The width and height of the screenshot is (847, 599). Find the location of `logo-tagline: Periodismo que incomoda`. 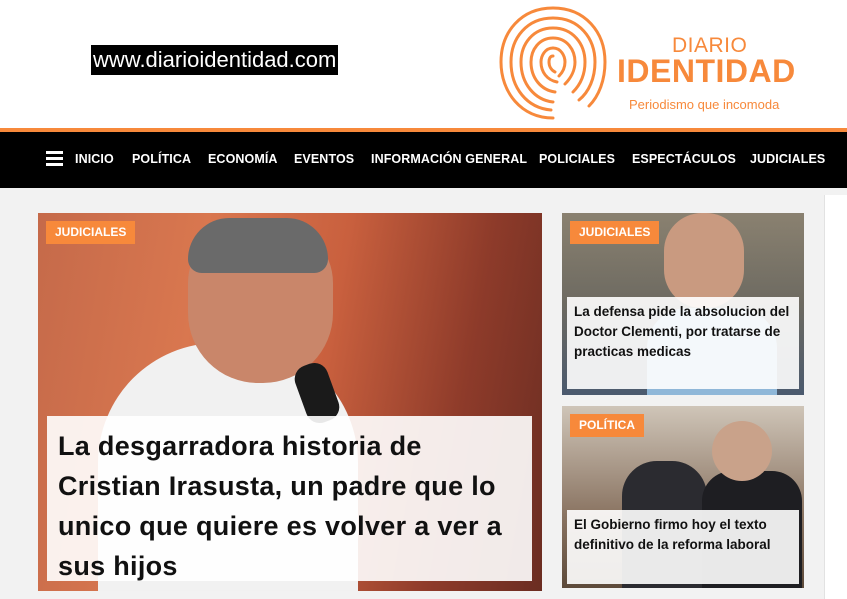

logo-tagline: Periodismo que incomoda is located at coordinates (704, 104).